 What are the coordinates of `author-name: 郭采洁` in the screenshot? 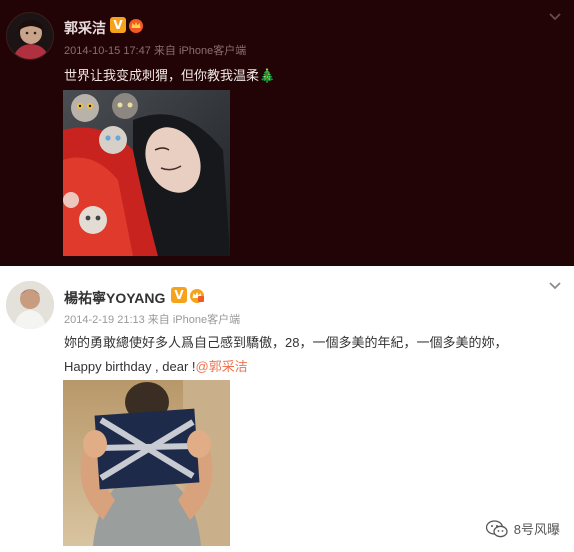 It's located at (85, 28).